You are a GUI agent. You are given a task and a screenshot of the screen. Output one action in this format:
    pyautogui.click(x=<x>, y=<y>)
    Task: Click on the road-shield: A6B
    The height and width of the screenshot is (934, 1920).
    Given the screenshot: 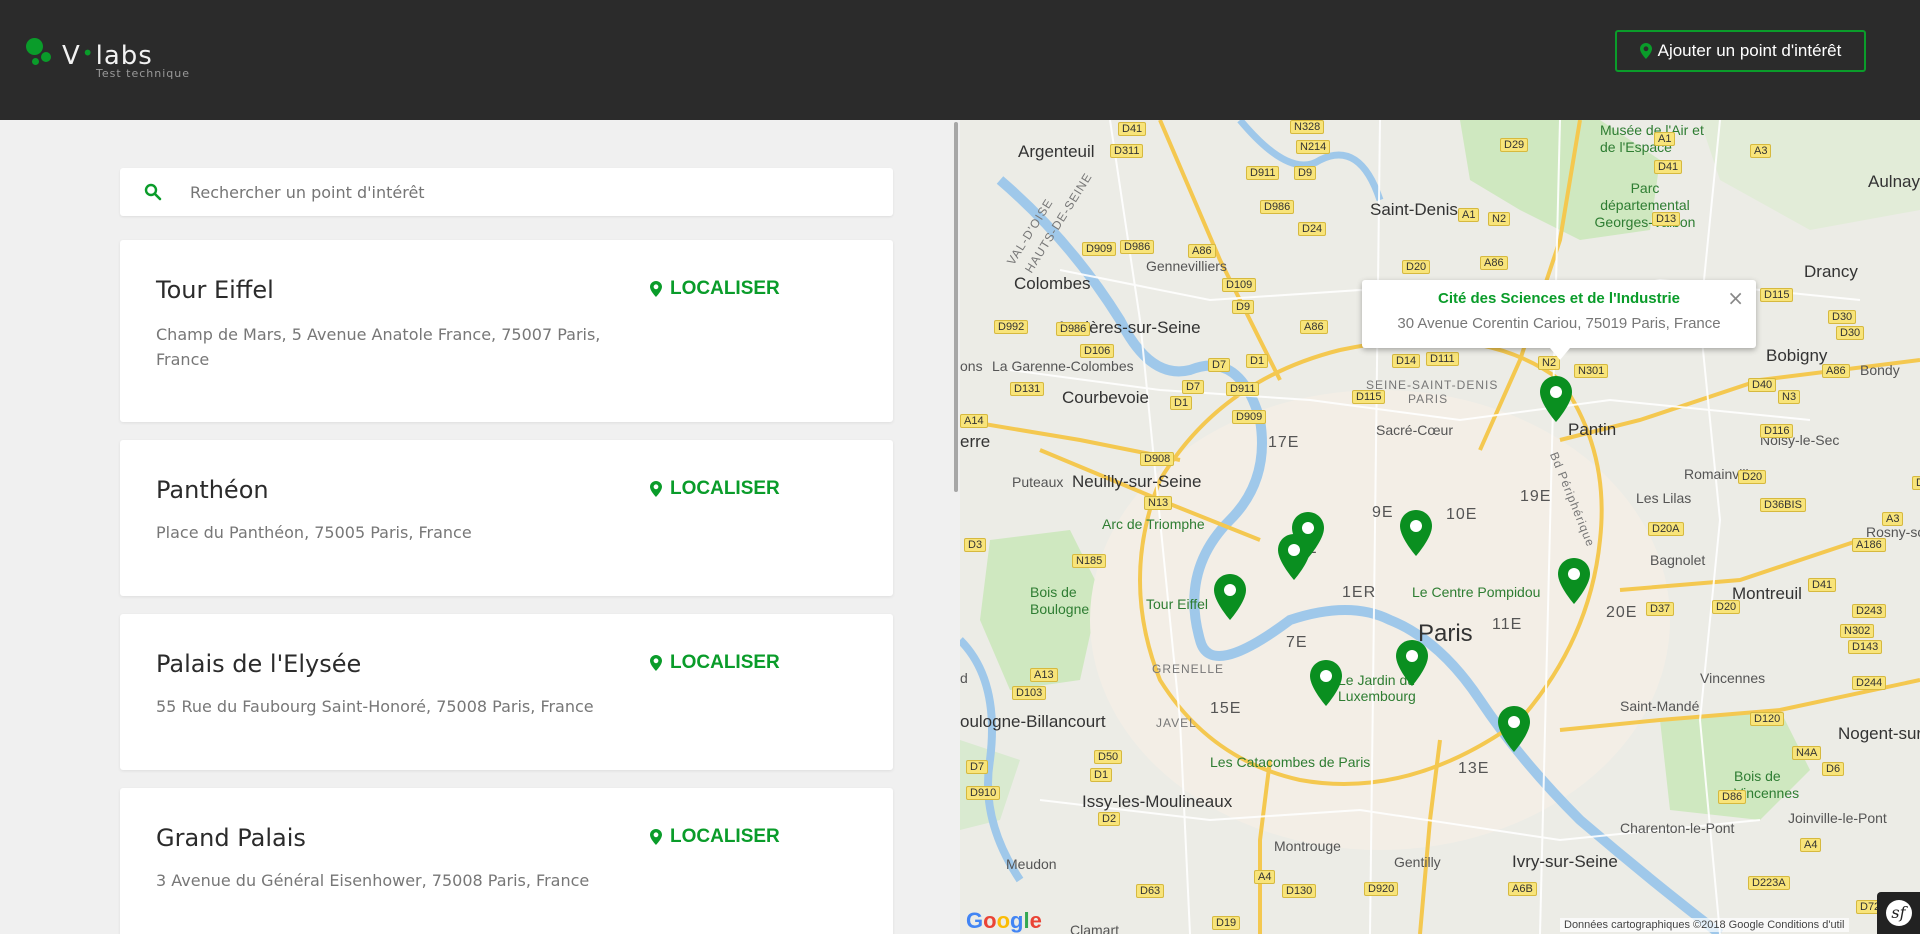 What is the action you would take?
    pyautogui.click(x=1522, y=889)
    